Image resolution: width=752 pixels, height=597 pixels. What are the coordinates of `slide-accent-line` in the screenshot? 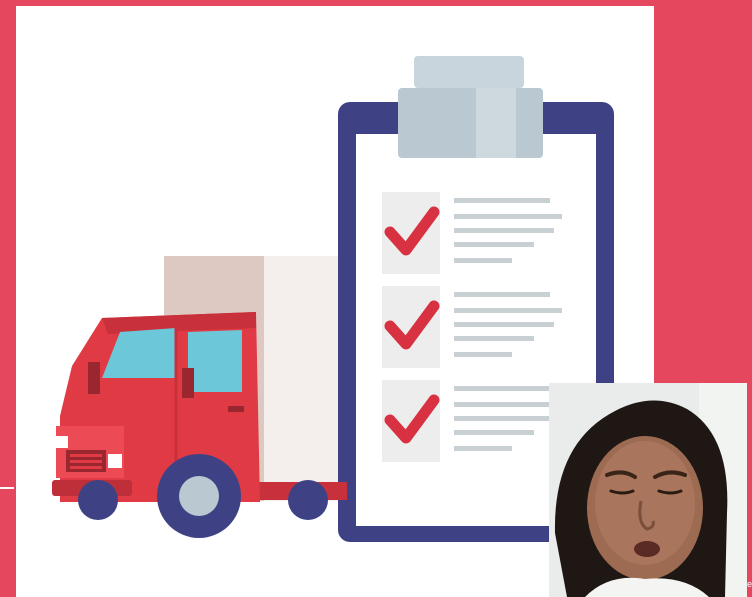 It's located at (7, 488).